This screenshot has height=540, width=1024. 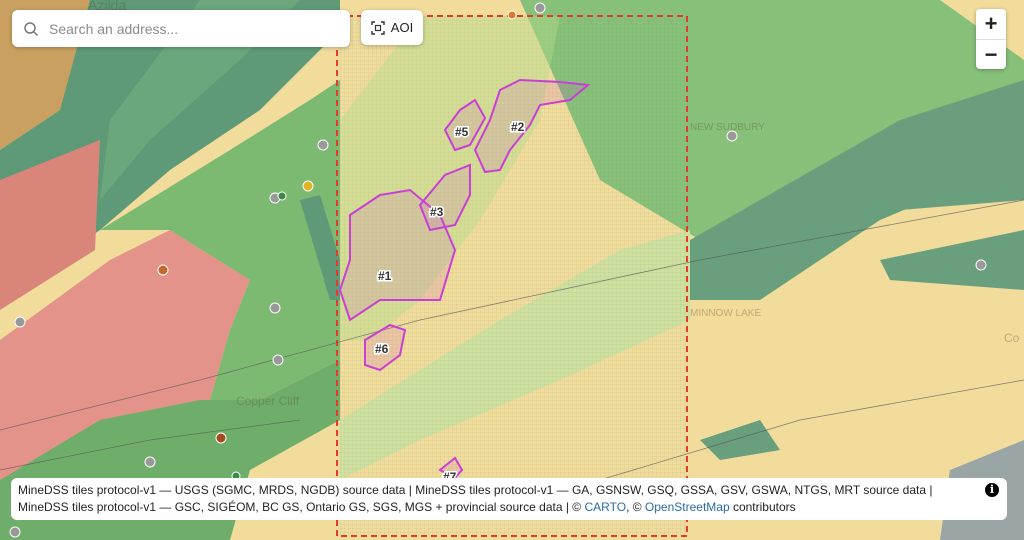 I want to click on place-label-copper-cliff: Copper Cliff, so click(x=268, y=401).